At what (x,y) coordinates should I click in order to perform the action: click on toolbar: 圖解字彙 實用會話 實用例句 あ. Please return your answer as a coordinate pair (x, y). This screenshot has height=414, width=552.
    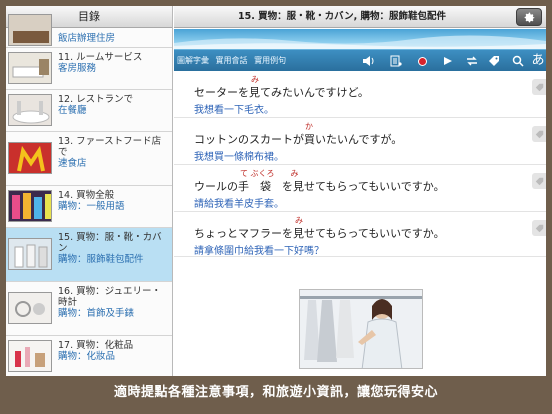
    Looking at the image, I should click on (360, 60).